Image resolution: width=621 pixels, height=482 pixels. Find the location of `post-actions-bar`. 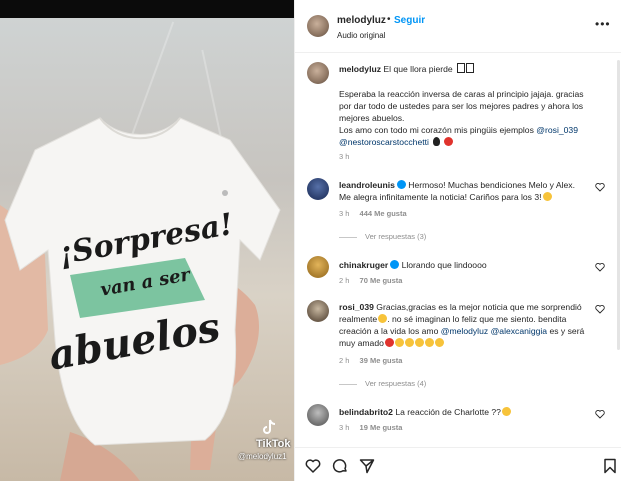

post-actions-bar is located at coordinates (458, 464).